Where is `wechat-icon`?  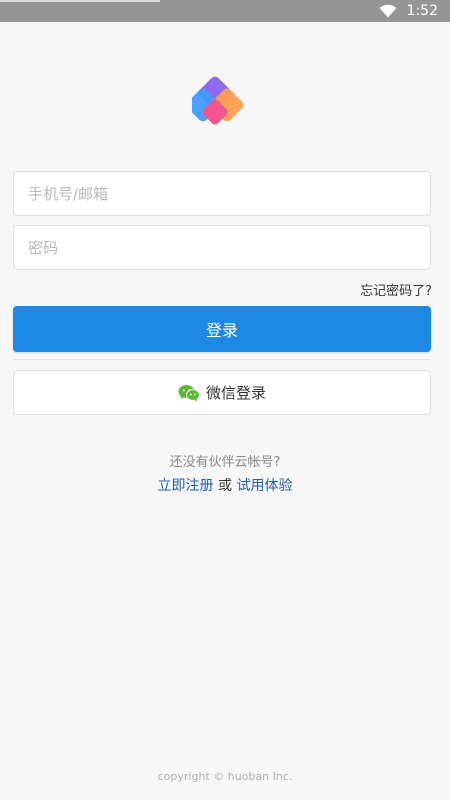
wechat-icon is located at coordinates (189, 392).